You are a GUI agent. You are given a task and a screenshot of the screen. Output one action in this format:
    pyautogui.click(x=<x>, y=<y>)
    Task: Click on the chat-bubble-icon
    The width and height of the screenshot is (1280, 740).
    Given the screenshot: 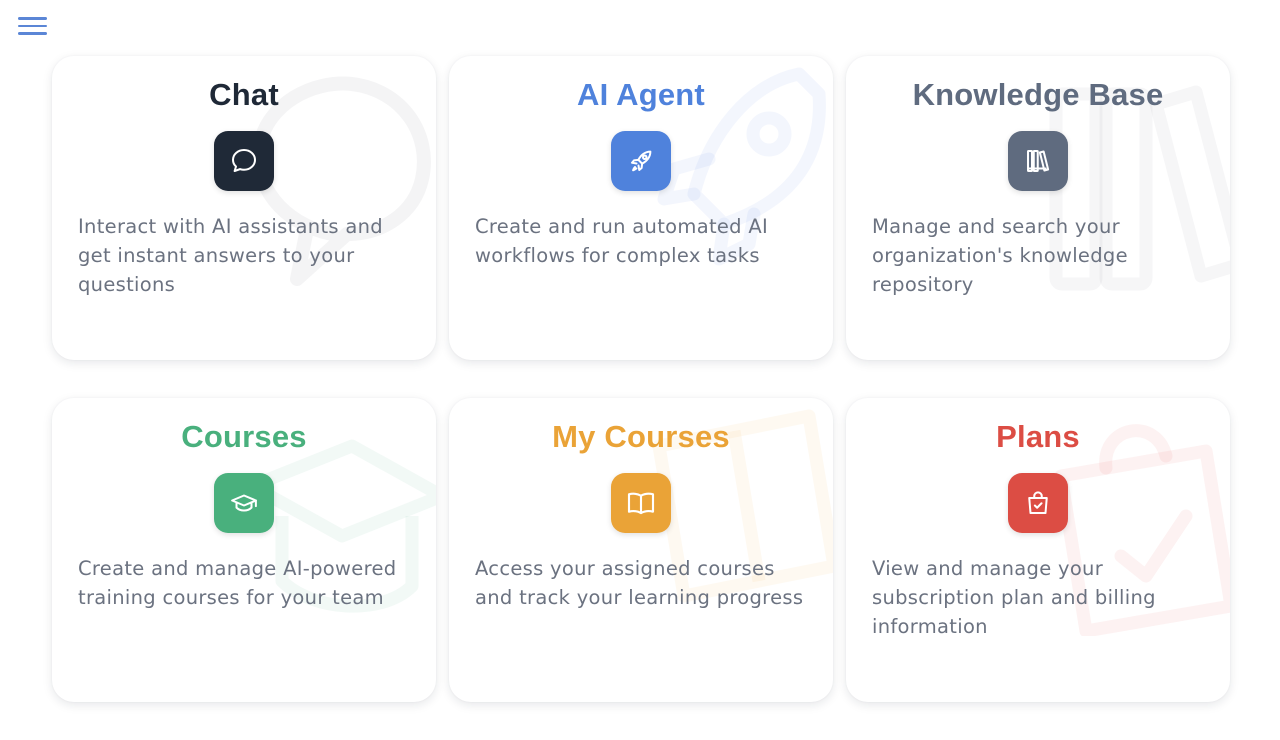 What is the action you would take?
    pyautogui.click(x=244, y=160)
    